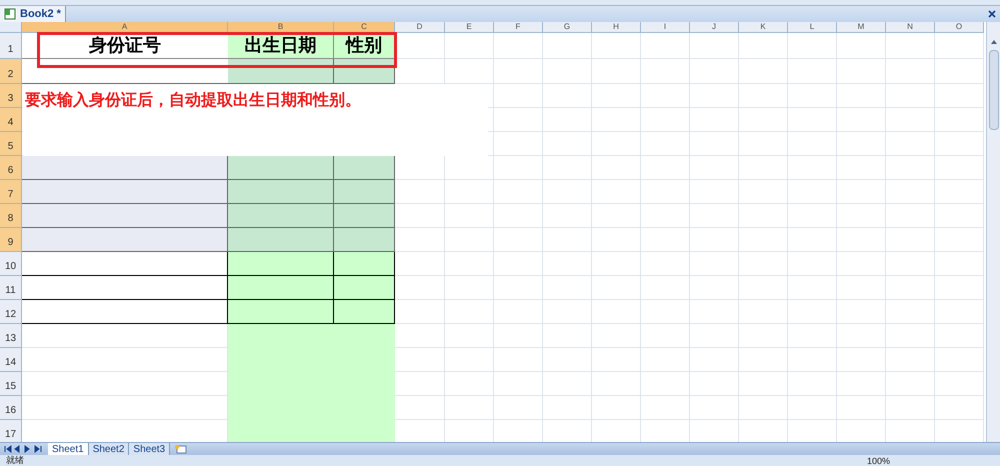 Image resolution: width=1000 pixels, height=466 pixels. What do you see at coordinates (11, 144) in the screenshot?
I see `row-header: 5` at bounding box center [11, 144].